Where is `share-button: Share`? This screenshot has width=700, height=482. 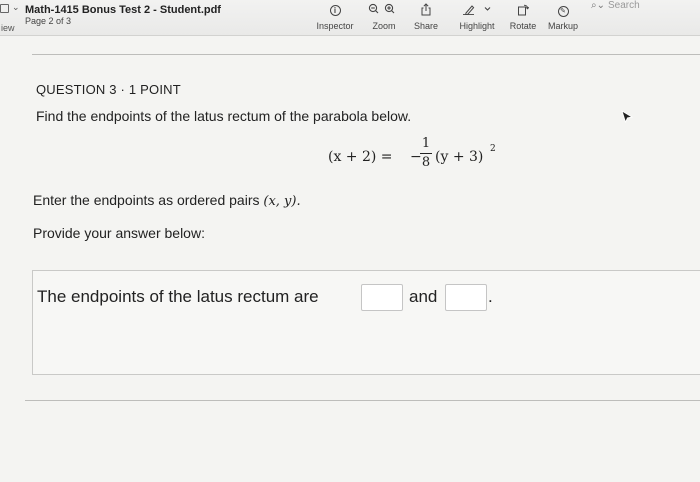 share-button: Share is located at coordinates (426, 17).